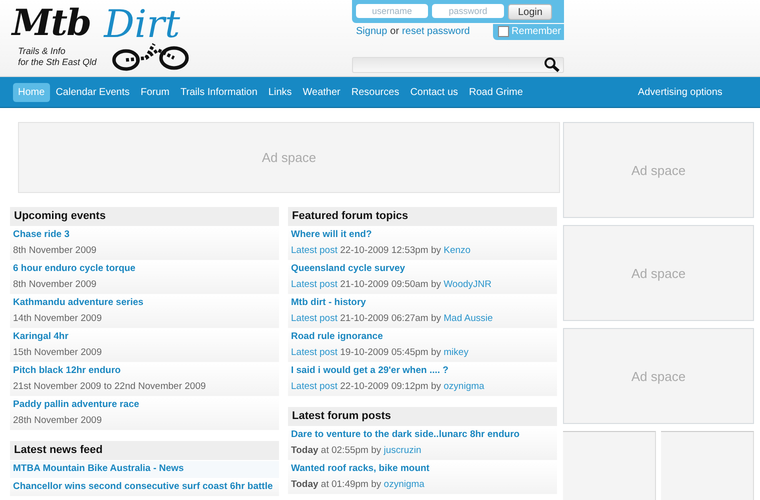 The height and width of the screenshot is (500, 760). What do you see at coordinates (392, 11) in the screenshot?
I see `username-field: username` at bounding box center [392, 11].